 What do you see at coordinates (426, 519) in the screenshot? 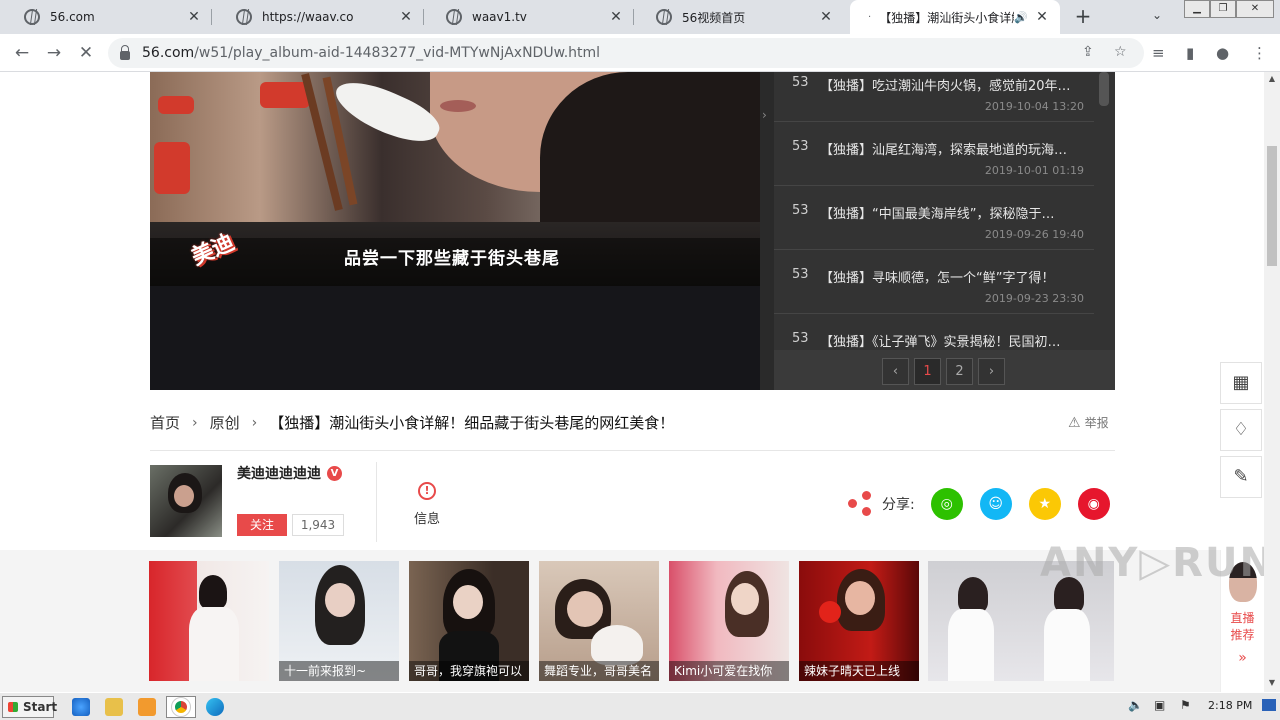
I see `info-label: 信息` at bounding box center [426, 519].